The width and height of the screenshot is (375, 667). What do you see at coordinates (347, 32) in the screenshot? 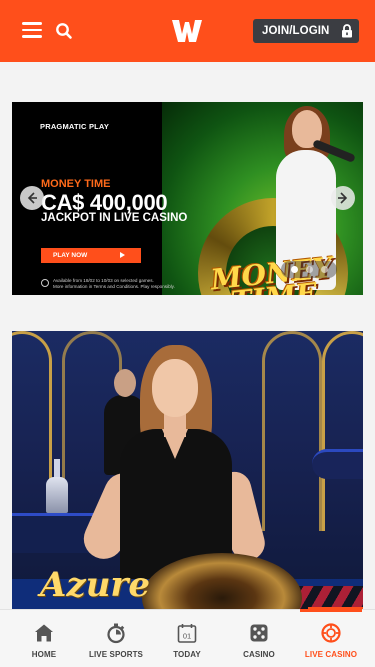
I see `lock-icon` at bounding box center [347, 32].